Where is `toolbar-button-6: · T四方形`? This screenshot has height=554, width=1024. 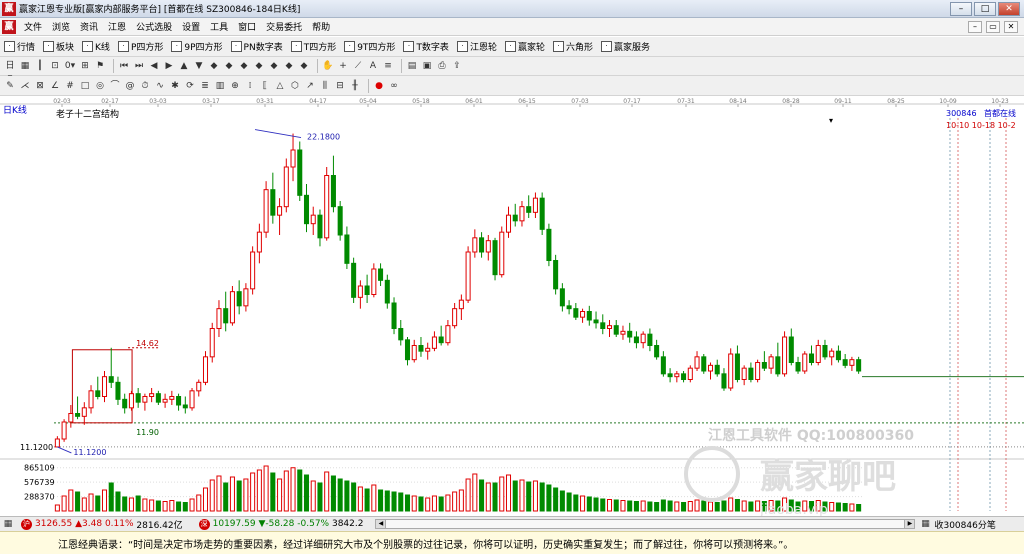 toolbar-button-6: · T四方形 is located at coordinates (313, 46).